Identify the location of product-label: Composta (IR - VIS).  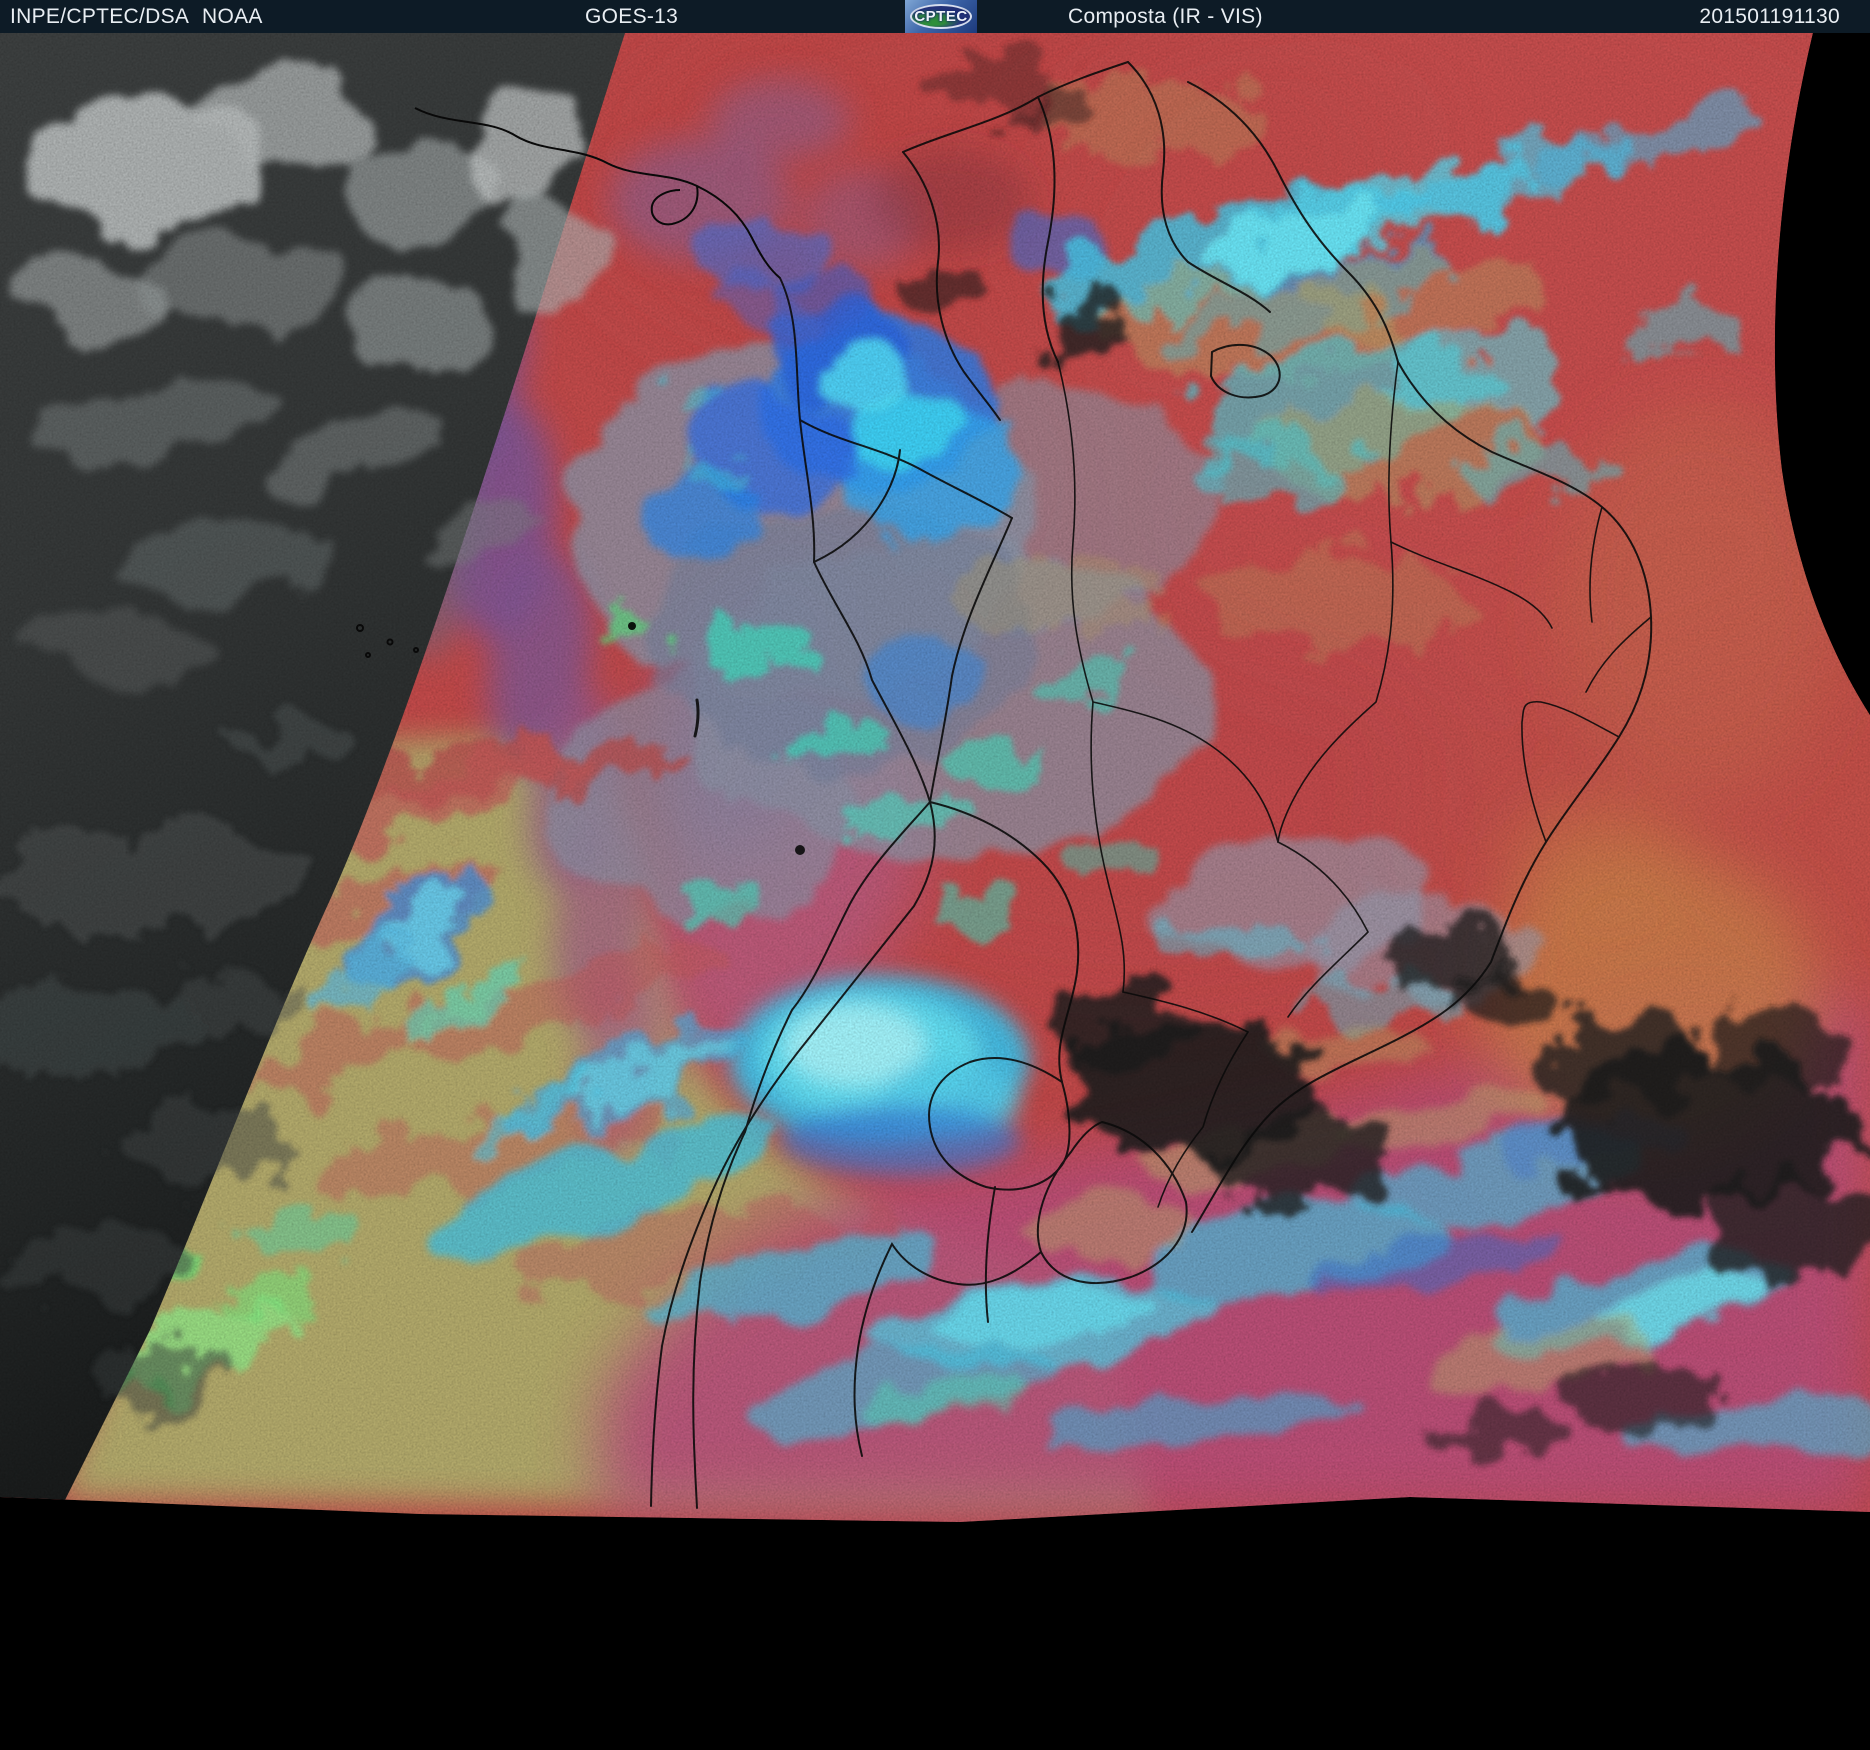
(1165, 16).